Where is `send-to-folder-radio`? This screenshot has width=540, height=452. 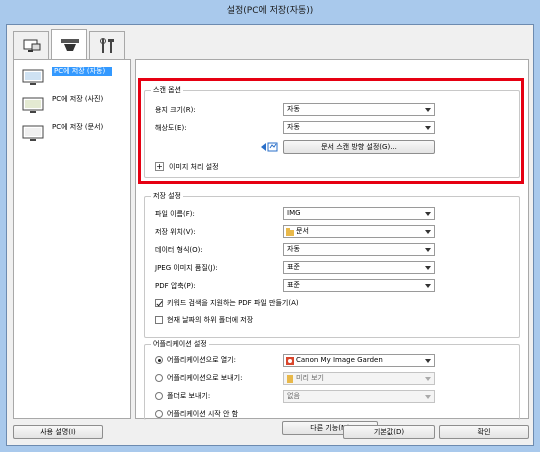
send-to-folder-radio is located at coordinates (159, 396).